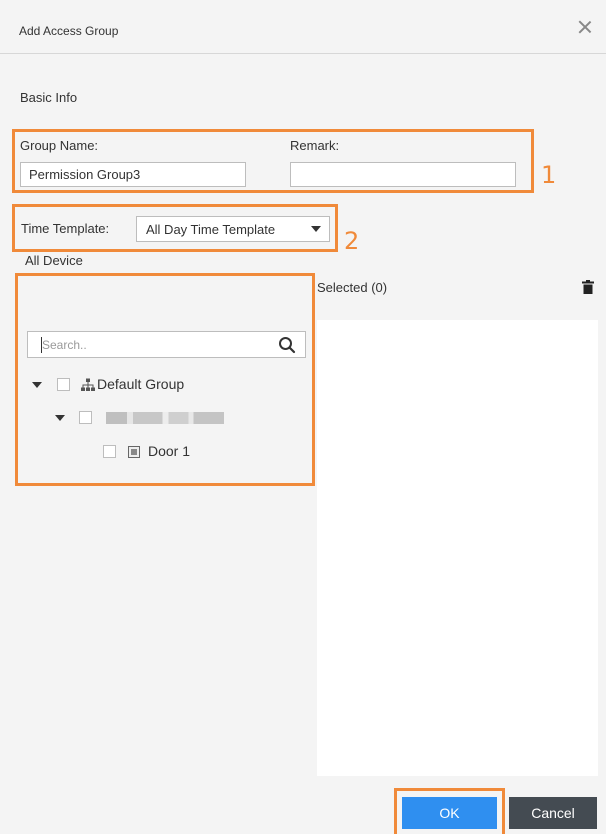  I want to click on default-group-label: Default Group, so click(141, 384).